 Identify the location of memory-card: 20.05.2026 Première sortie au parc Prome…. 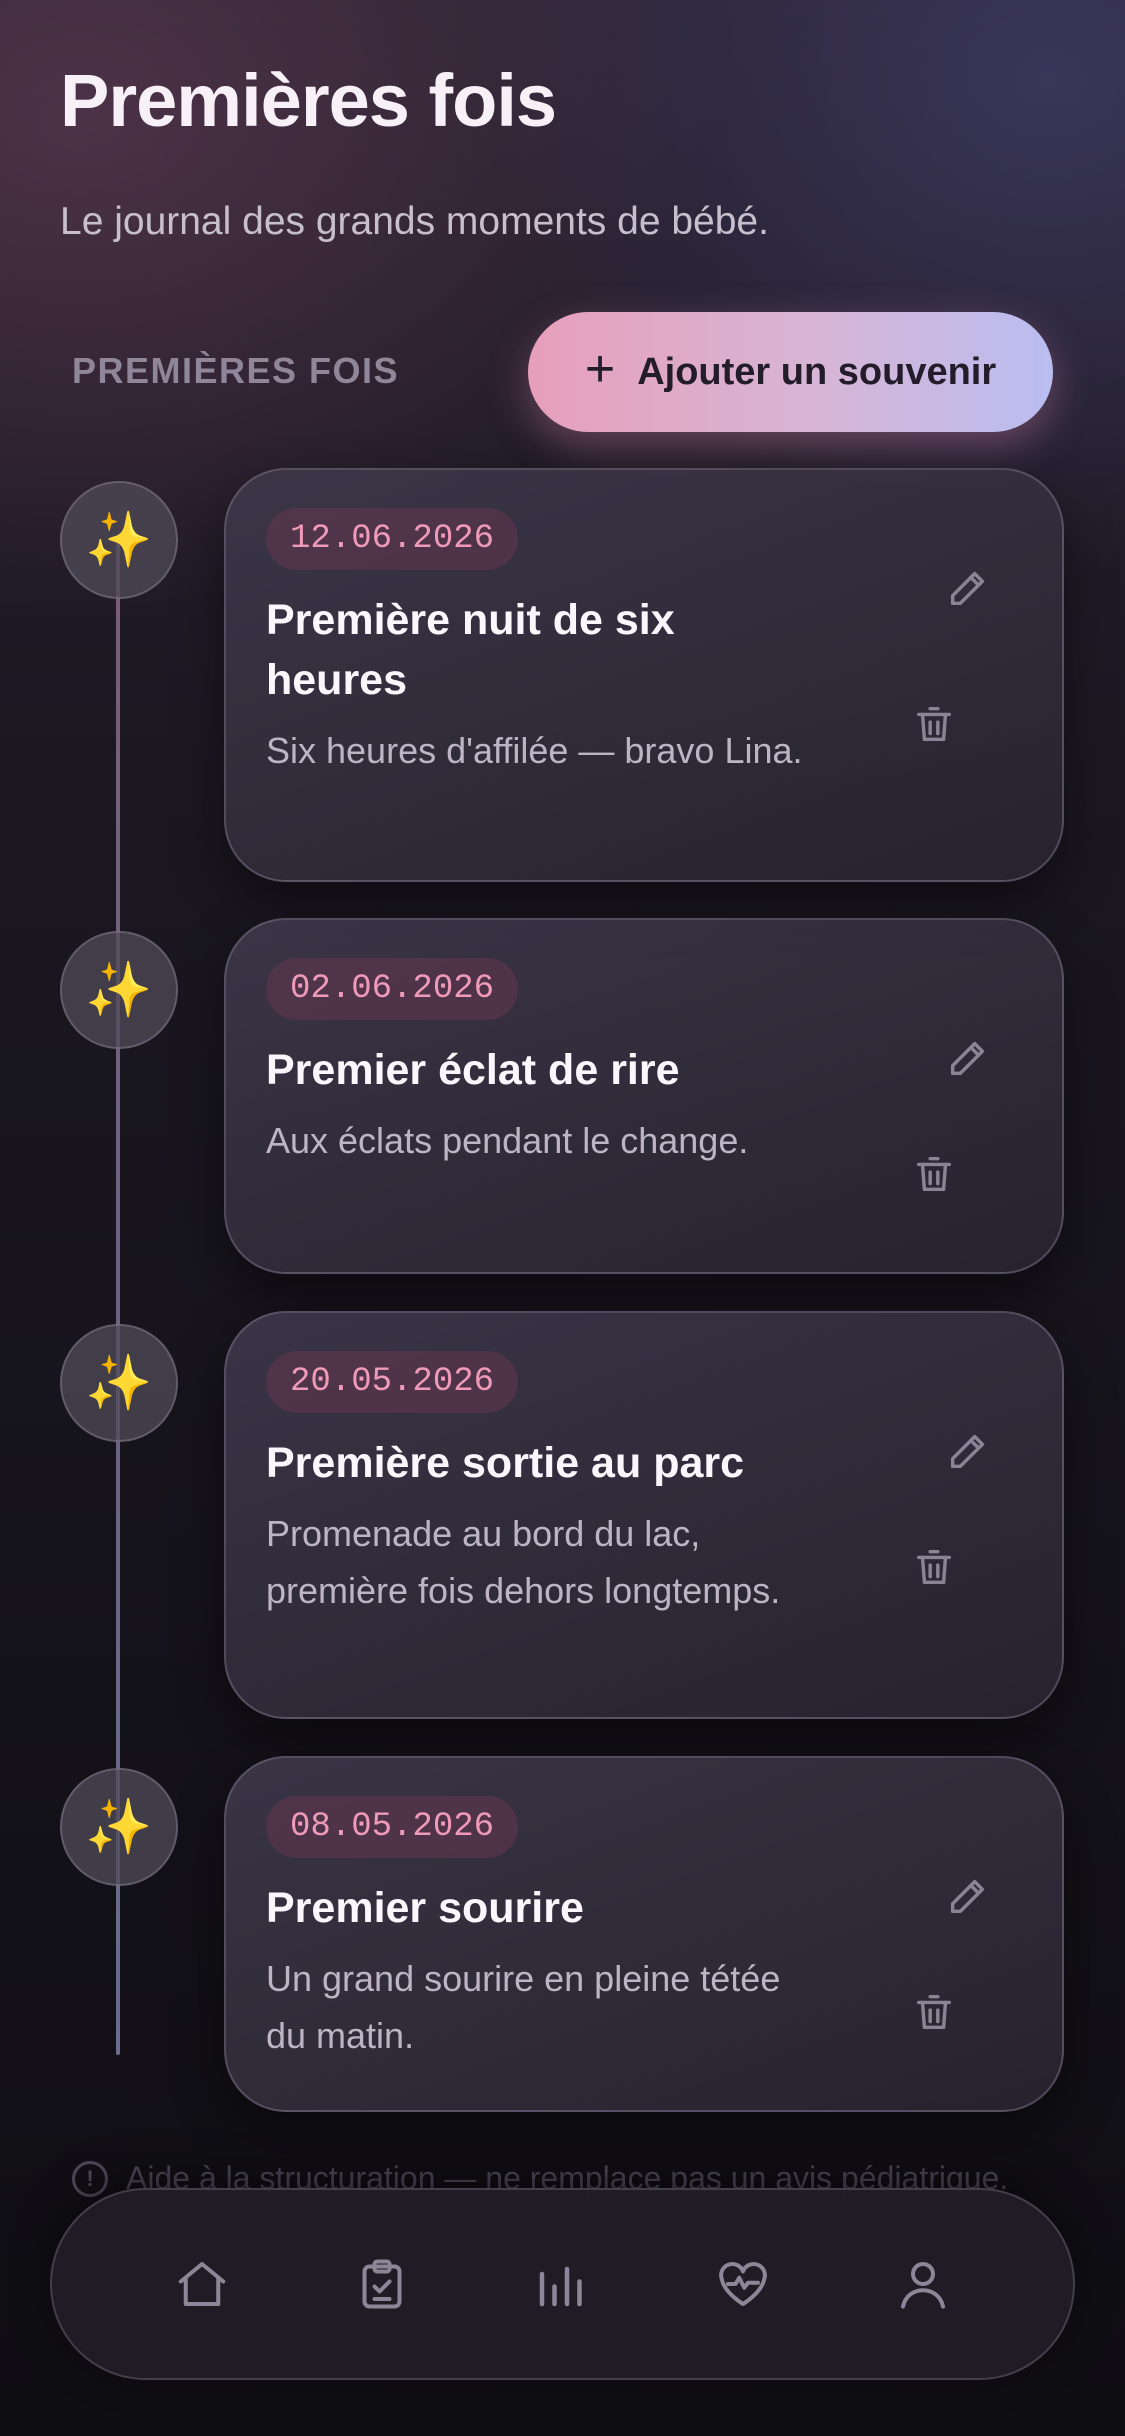
(644, 1515).